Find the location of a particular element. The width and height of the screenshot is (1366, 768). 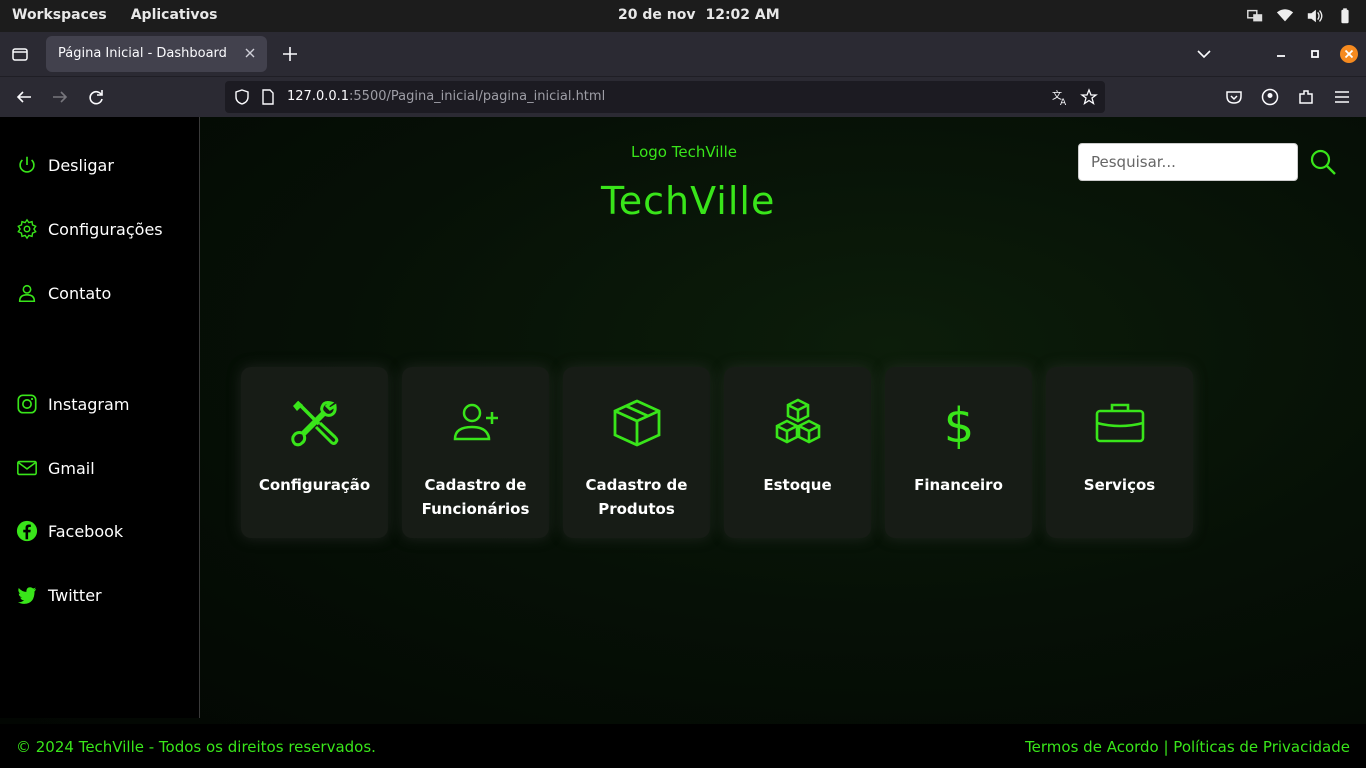

minimize-icon is located at coordinates (1281, 54).